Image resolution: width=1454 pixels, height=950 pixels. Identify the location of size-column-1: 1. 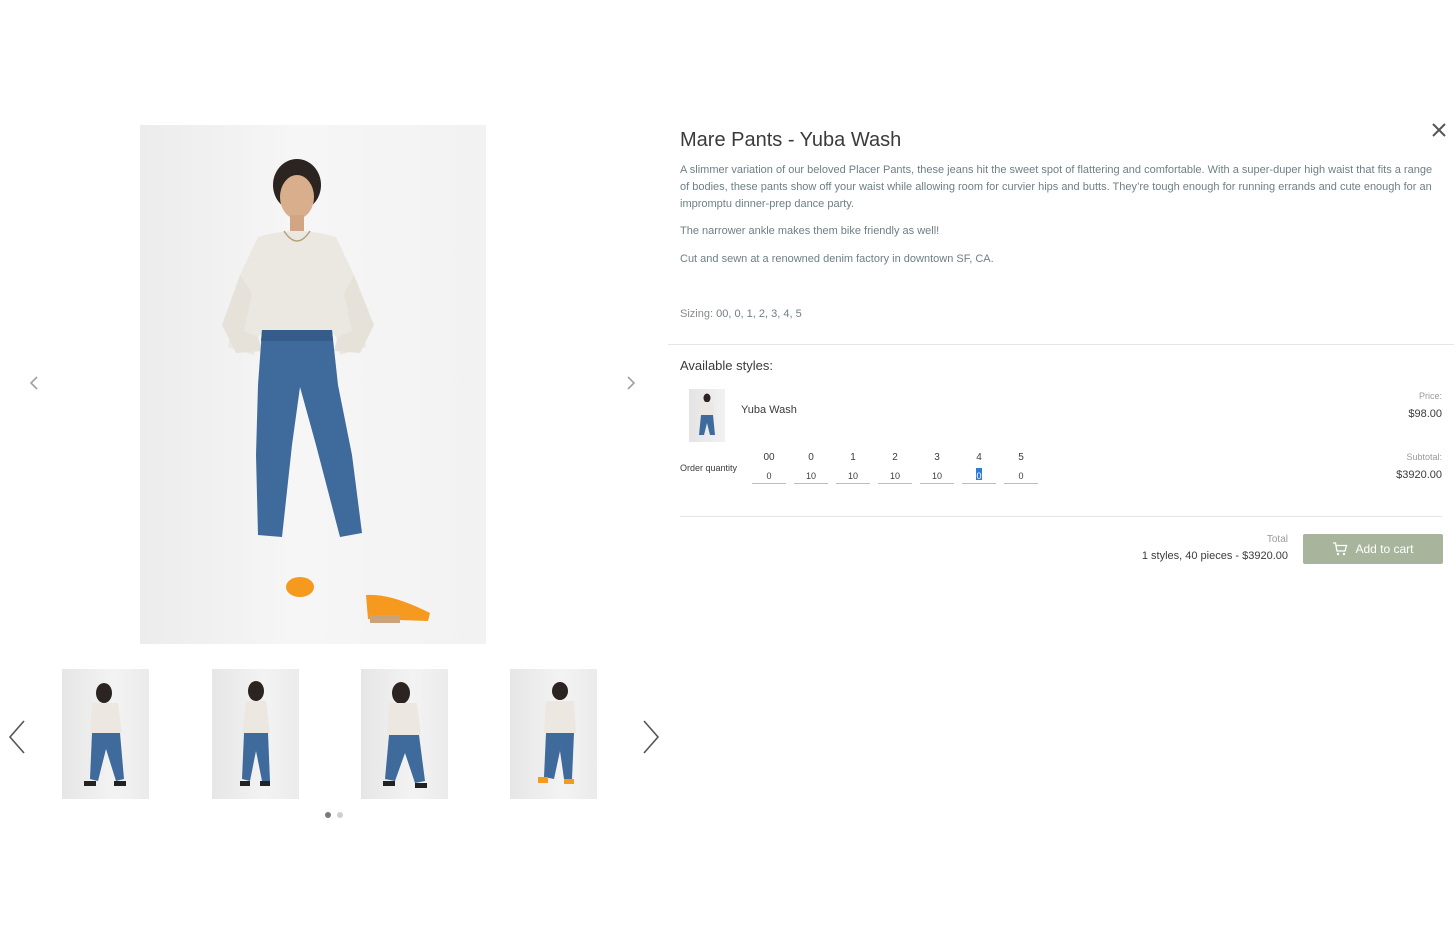
(853, 468).